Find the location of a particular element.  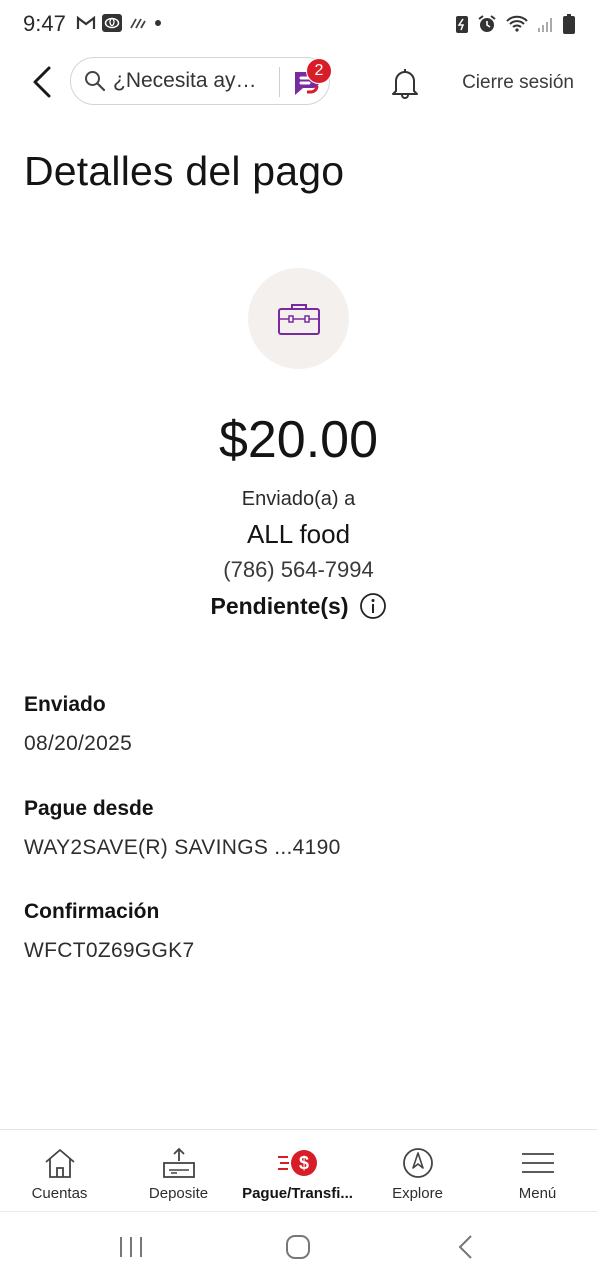

search-bar: ¿Necesita ay… 2 is located at coordinates (201, 81).